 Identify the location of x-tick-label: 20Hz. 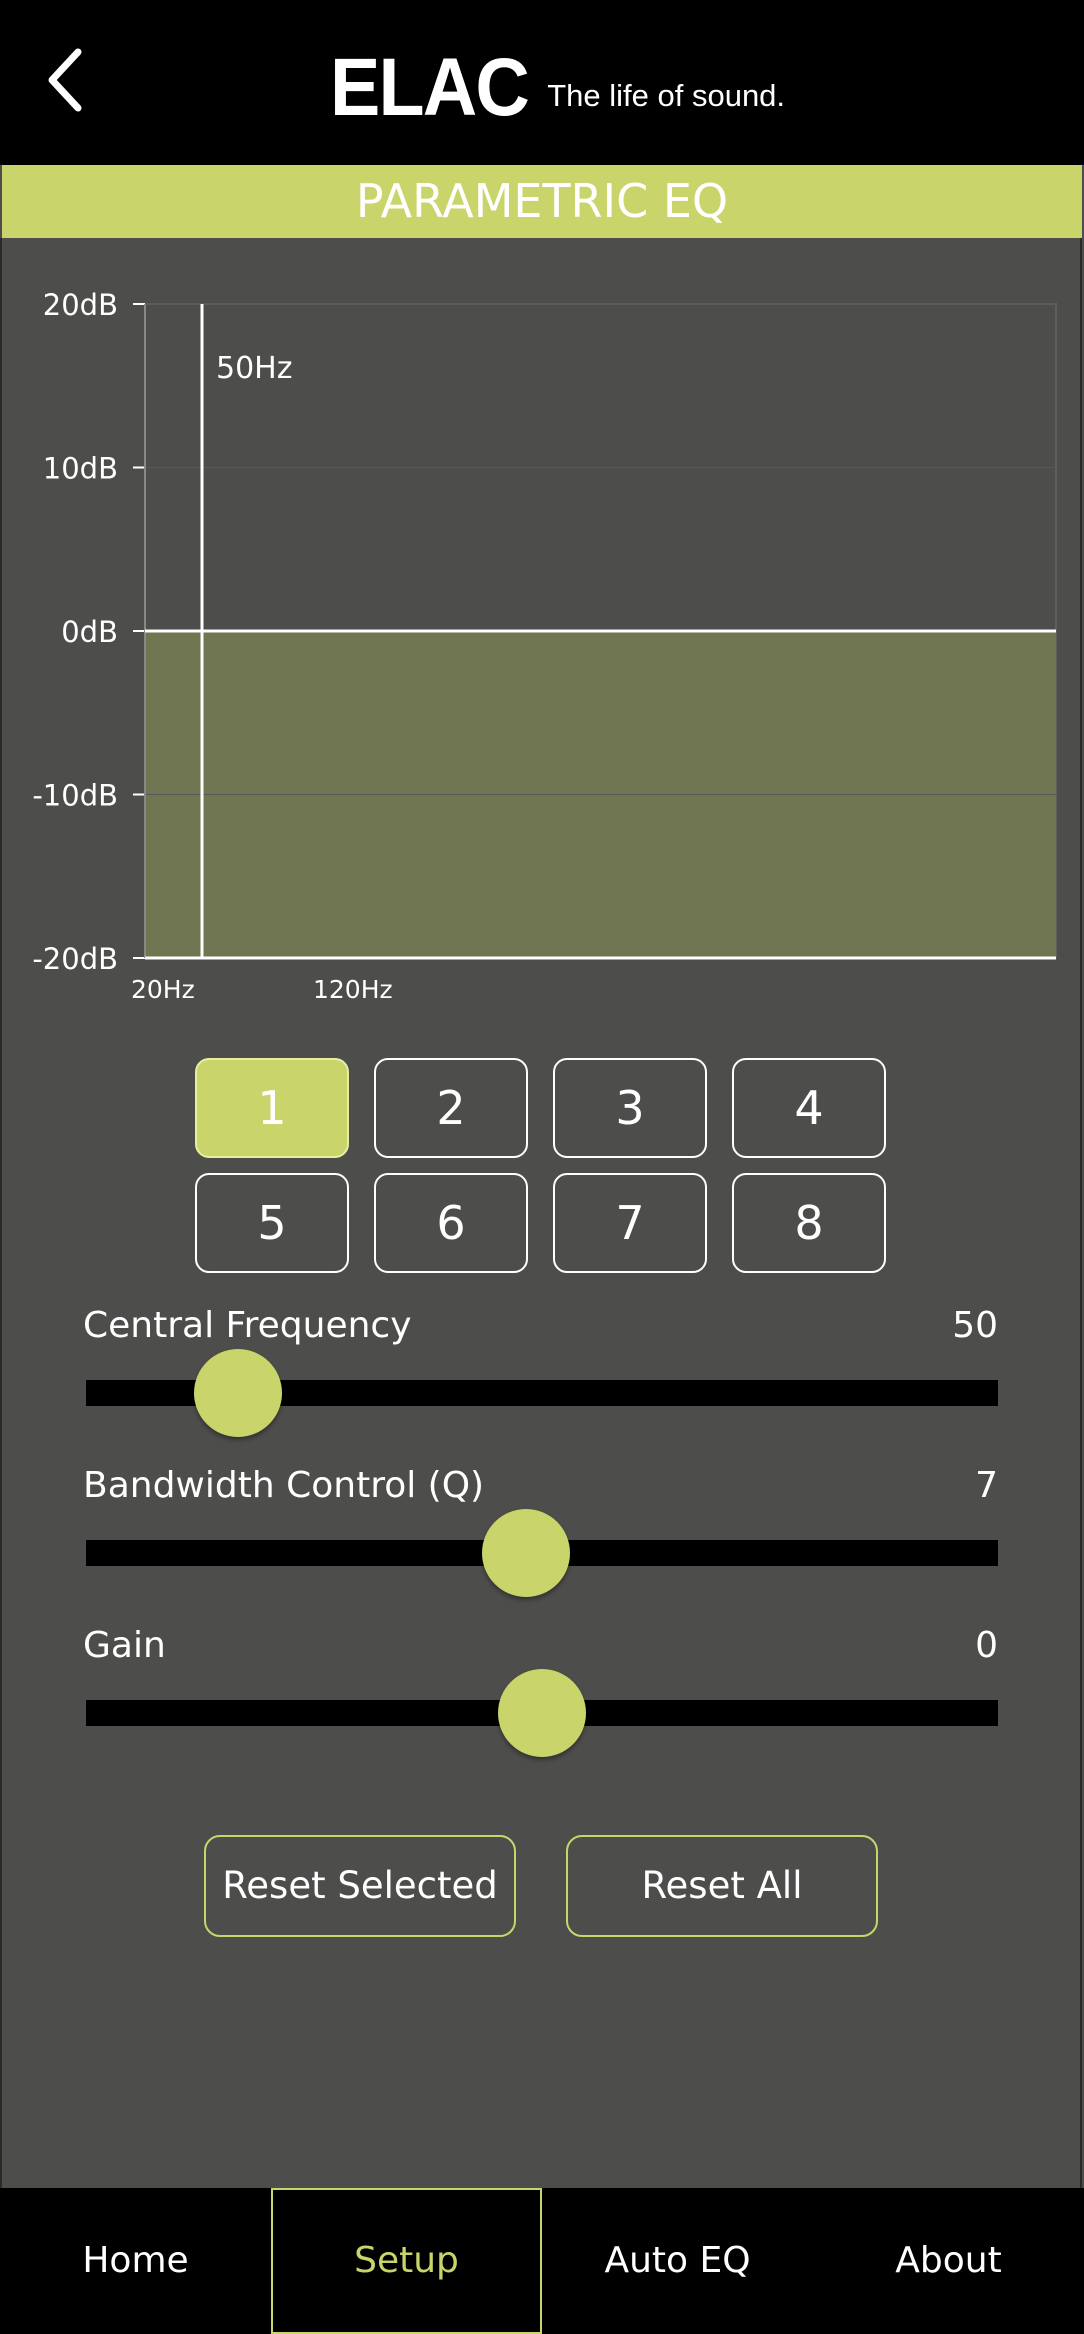
(163, 989).